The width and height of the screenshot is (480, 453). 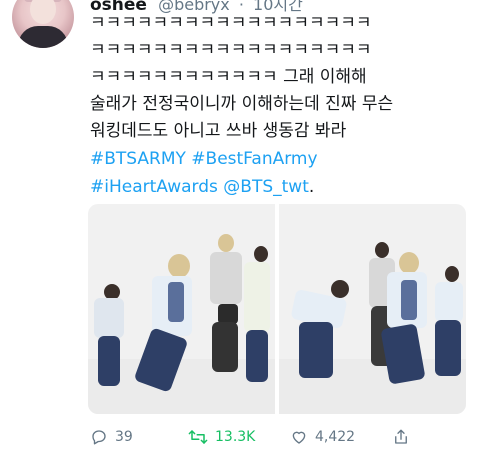 What do you see at coordinates (311, 187) in the screenshot?
I see `trailing-period: .` at bounding box center [311, 187].